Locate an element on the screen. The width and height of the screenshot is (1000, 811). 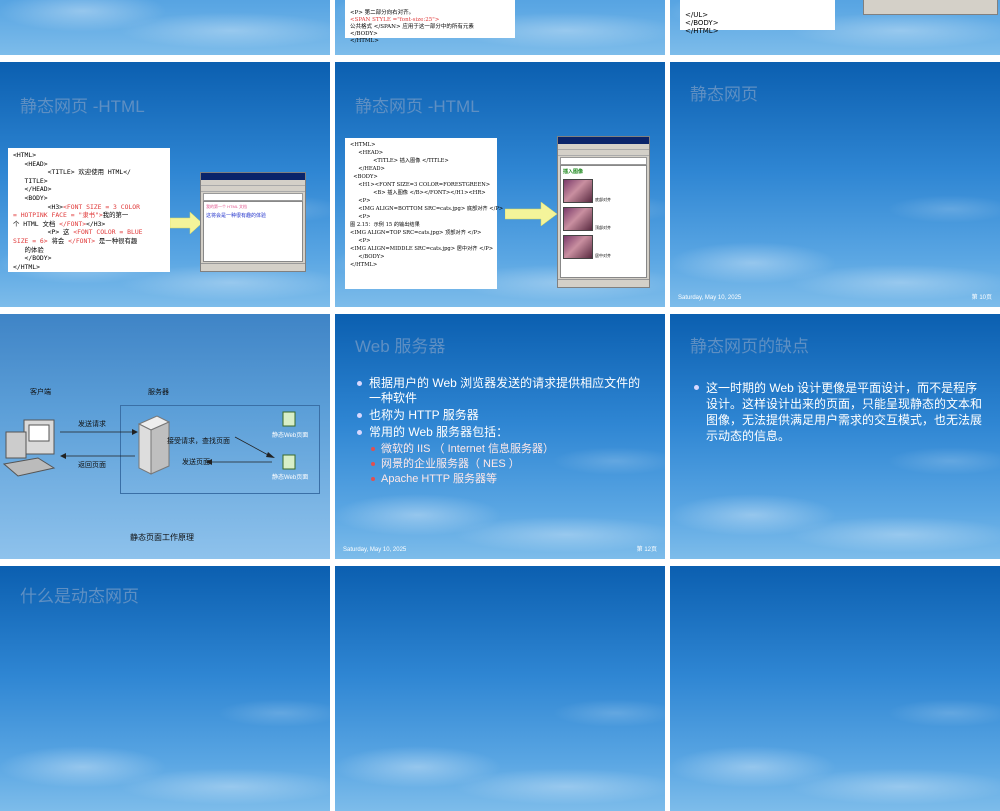
slide-dynamic-web: 什么是动态网页 is located at coordinates (165, 688).